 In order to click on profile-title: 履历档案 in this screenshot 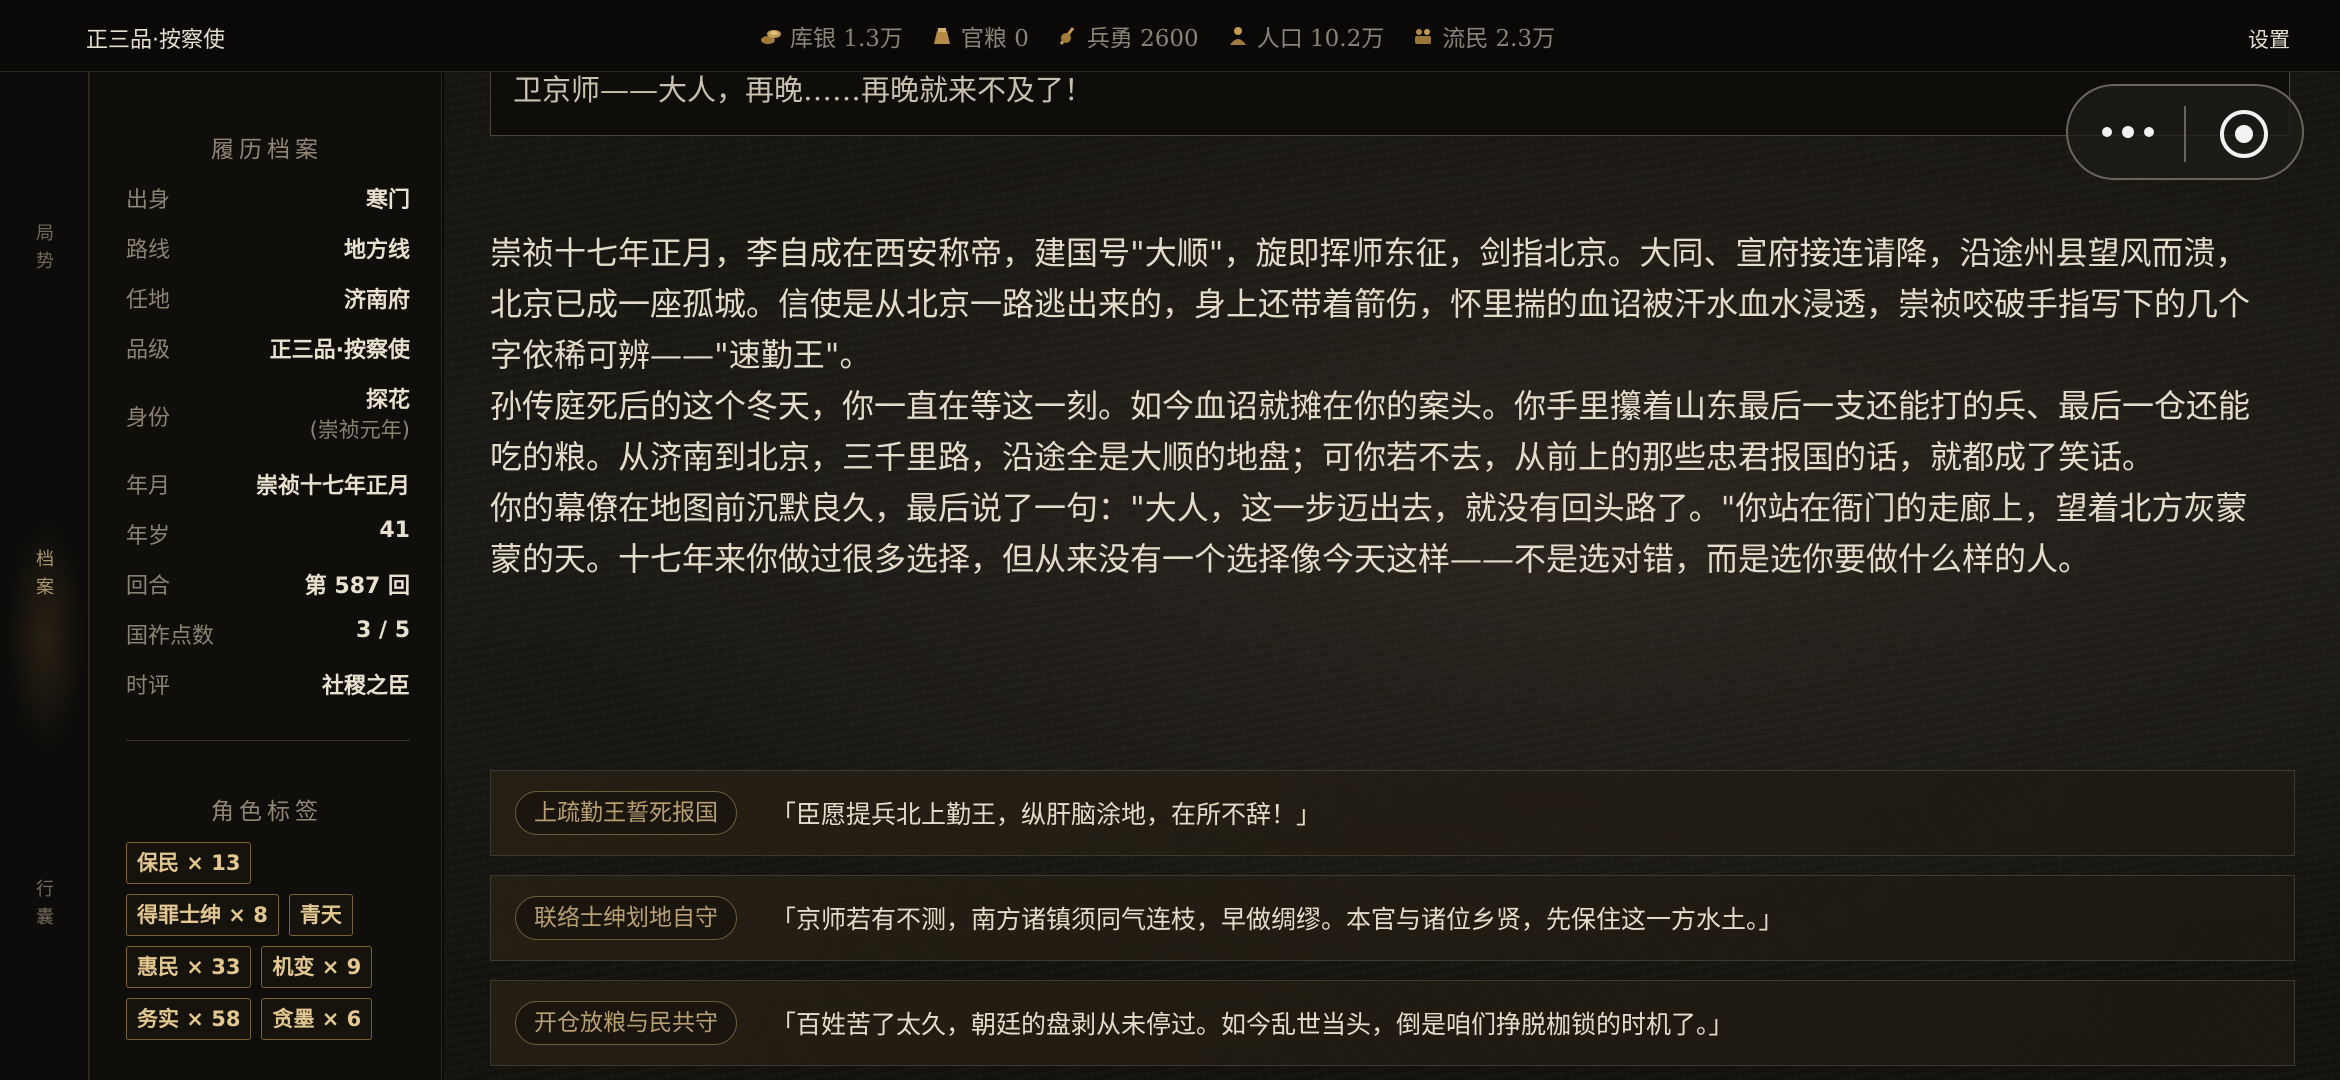, I will do `click(267, 150)`.